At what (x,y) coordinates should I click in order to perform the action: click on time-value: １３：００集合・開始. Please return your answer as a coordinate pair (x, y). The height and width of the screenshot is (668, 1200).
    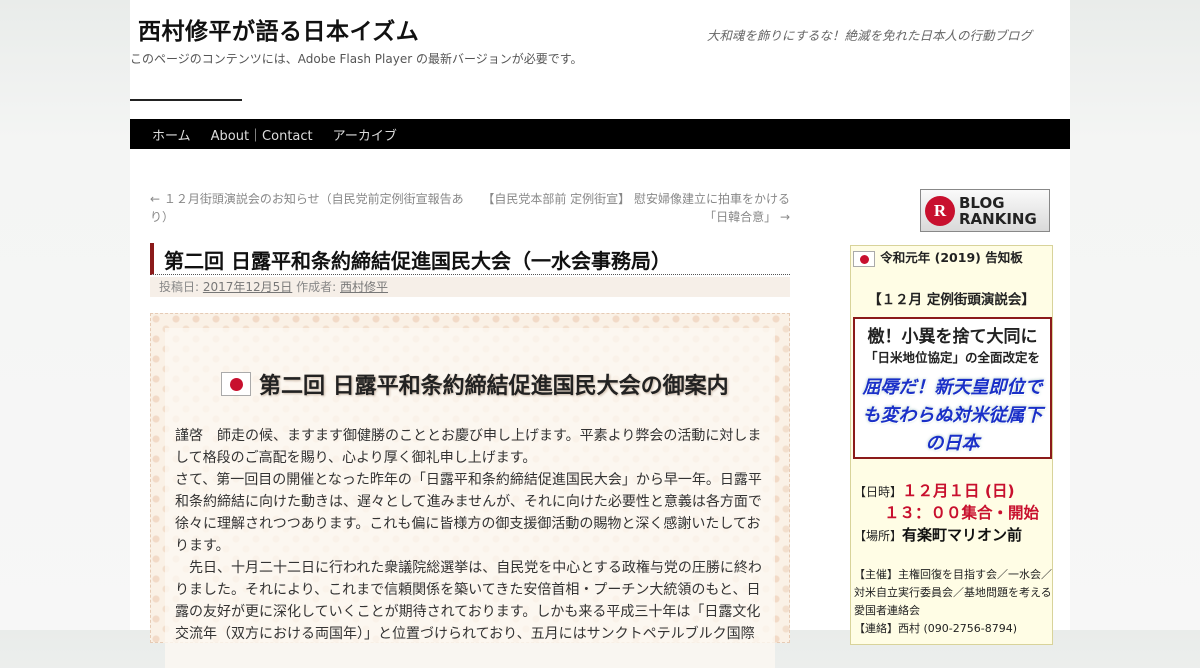
    Looking at the image, I should click on (962, 513).